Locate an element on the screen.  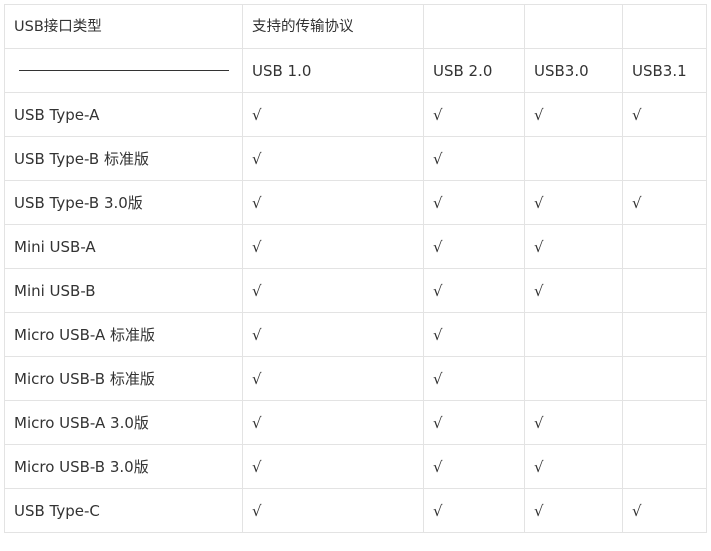
separator-cell is located at coordinates (123, 70).